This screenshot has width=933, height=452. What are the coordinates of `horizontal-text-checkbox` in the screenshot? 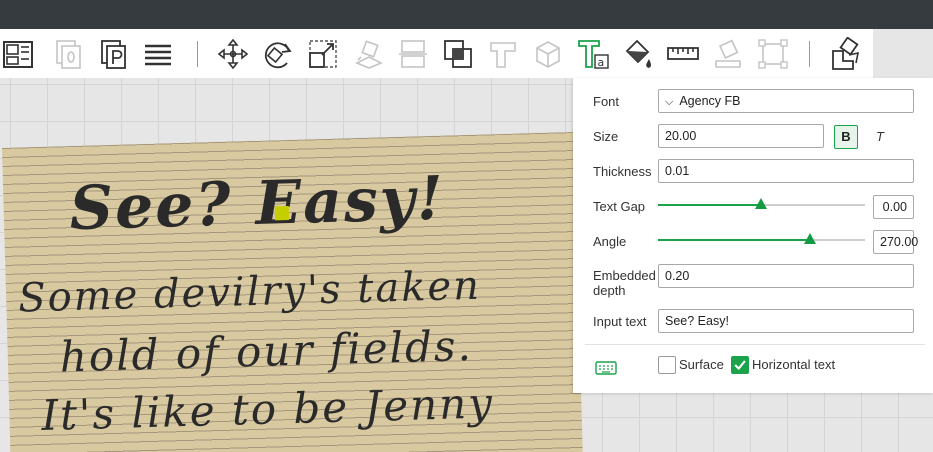 It's located at (740, 365).